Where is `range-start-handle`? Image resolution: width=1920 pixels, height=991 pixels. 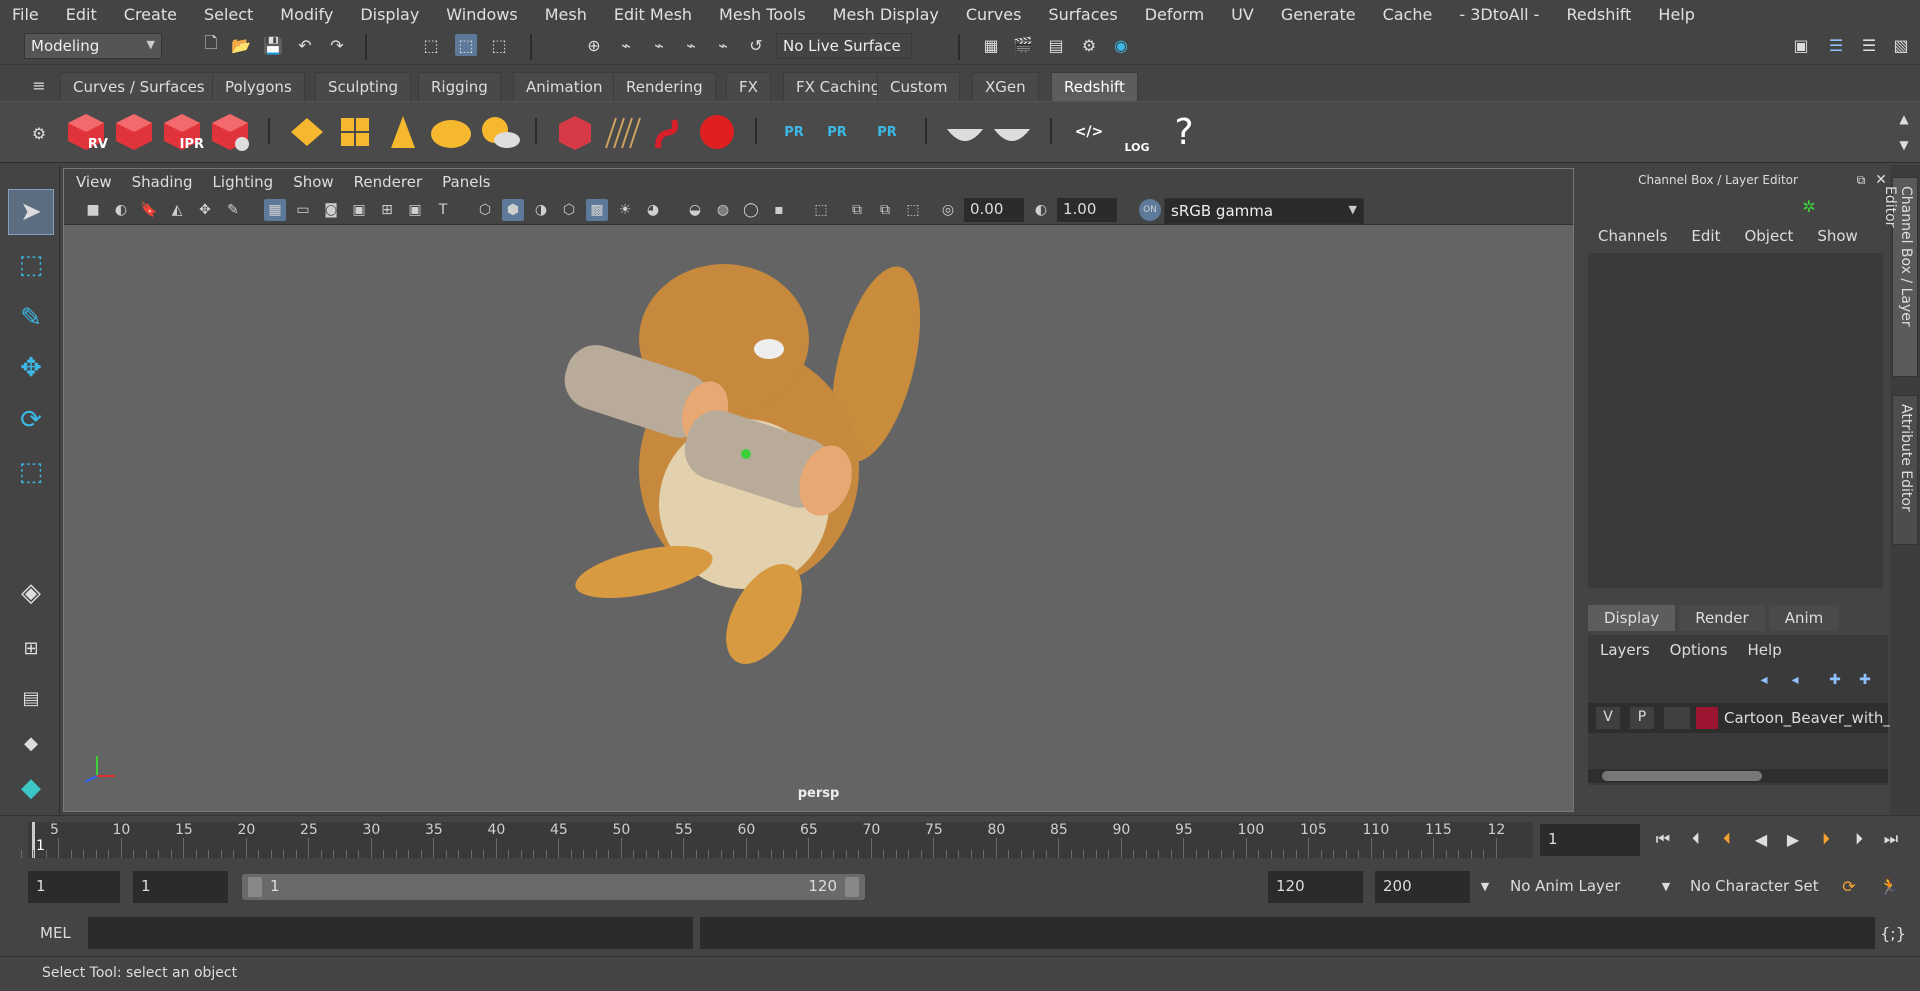 range-start-handle is located at coordinates (255, 887).